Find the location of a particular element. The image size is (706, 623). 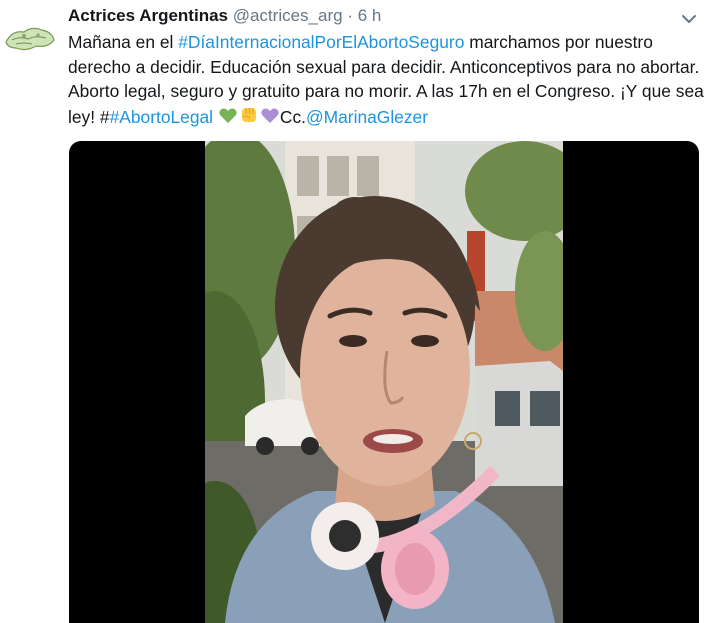

tweet-menu-button is located at coordinates (689, 19).